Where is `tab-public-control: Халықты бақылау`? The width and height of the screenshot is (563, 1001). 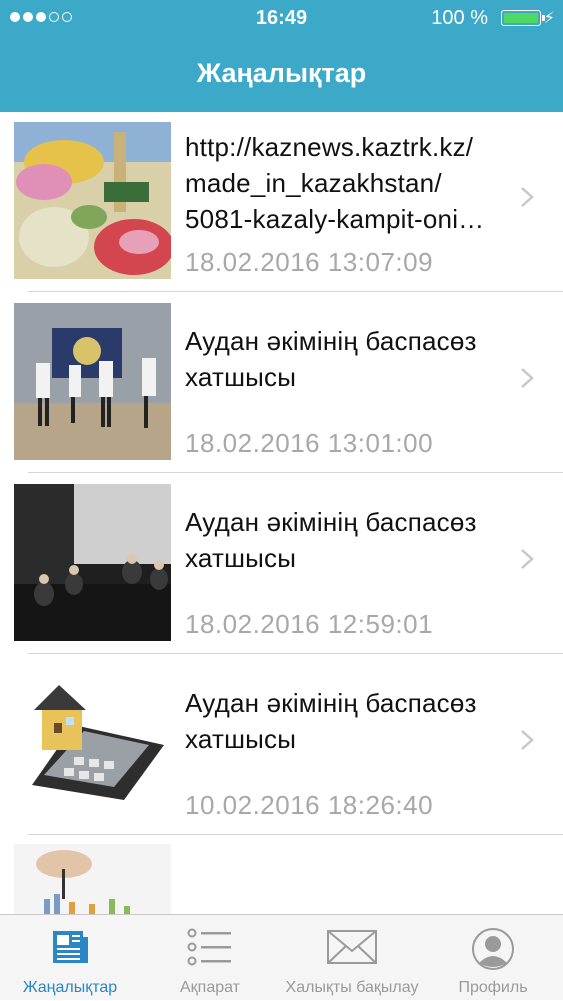
tab-public-control: Халықты бақылау is located at coordinates (352, 958).